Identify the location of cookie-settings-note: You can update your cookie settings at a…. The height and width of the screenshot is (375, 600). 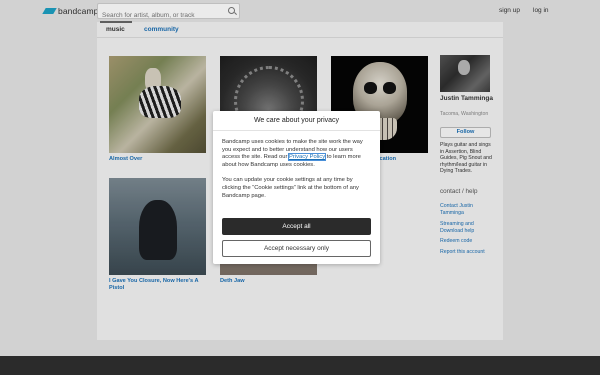
(290, 188).